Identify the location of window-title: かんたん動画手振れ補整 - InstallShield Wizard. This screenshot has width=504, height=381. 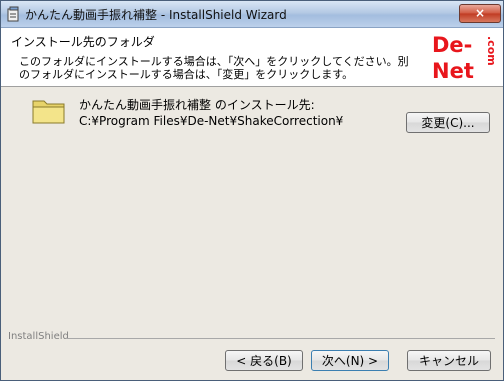
(156, 15).